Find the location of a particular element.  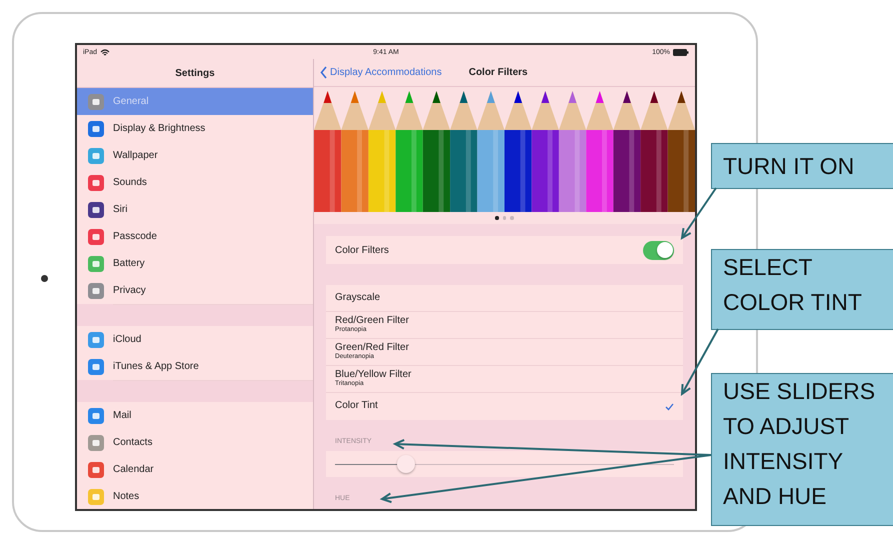

item-label: Privacy is located at coordinates (129, 290).